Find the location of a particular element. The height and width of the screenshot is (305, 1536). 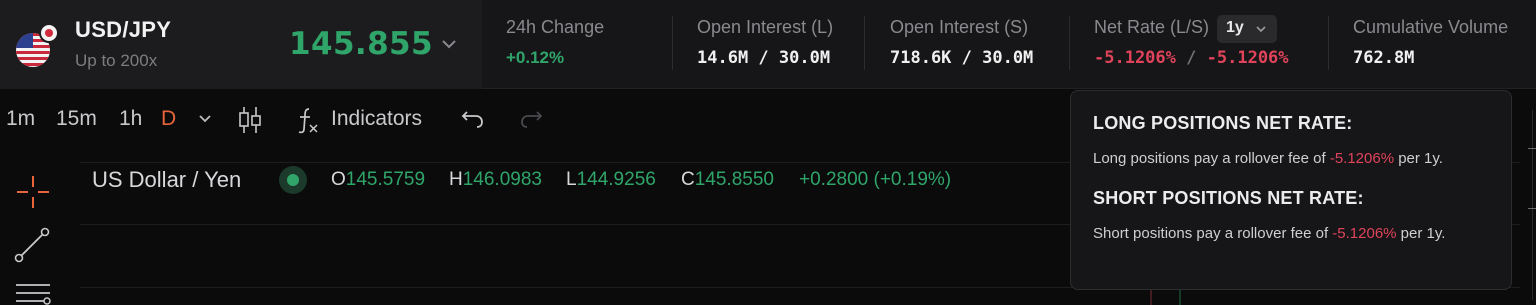

change-label: 24h Change is located at coordinates (555, 27).